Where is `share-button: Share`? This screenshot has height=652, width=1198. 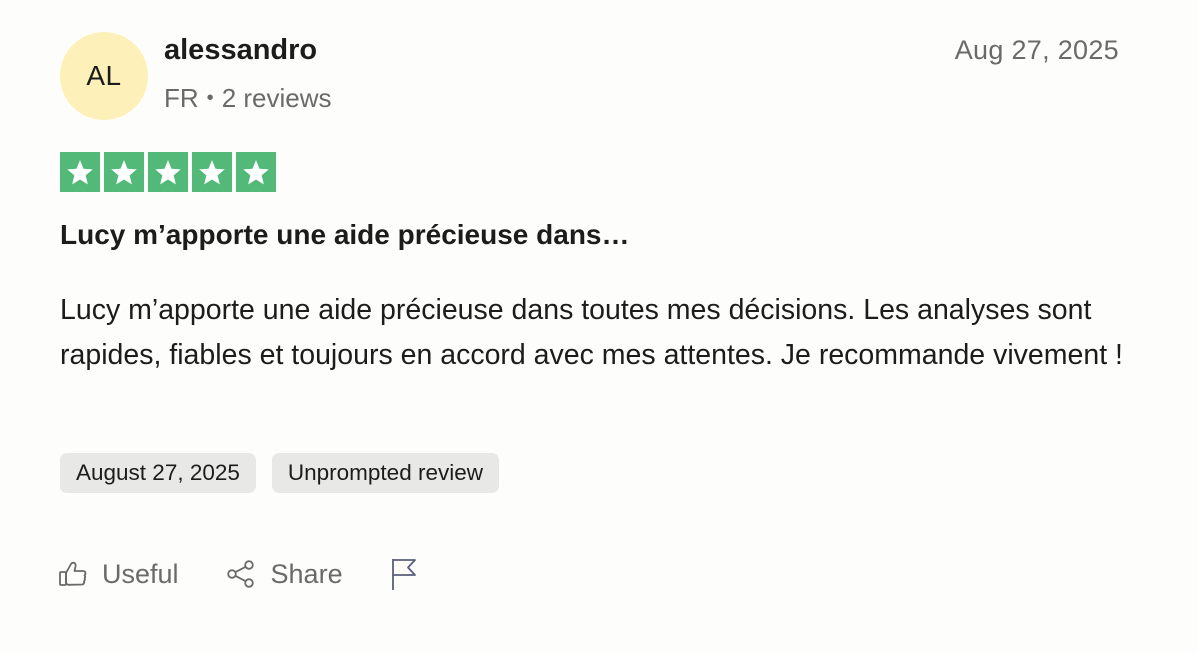 share-button: Share is located at coordinates (284, 574).